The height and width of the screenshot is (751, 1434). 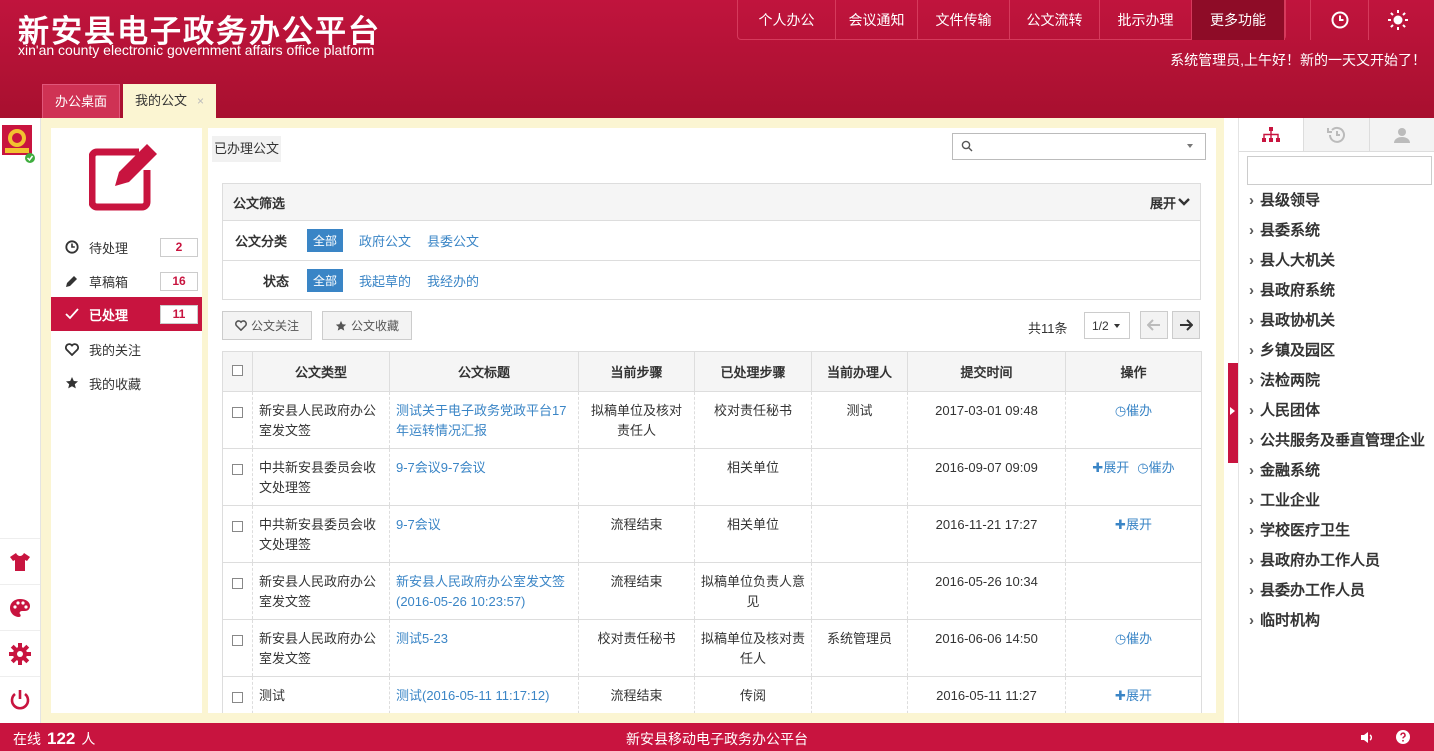 What do you see at coordinates (753, 371) in the screenshot?
I see `col-processed-step: 已处理步骤` at bounding box center [753, 371].